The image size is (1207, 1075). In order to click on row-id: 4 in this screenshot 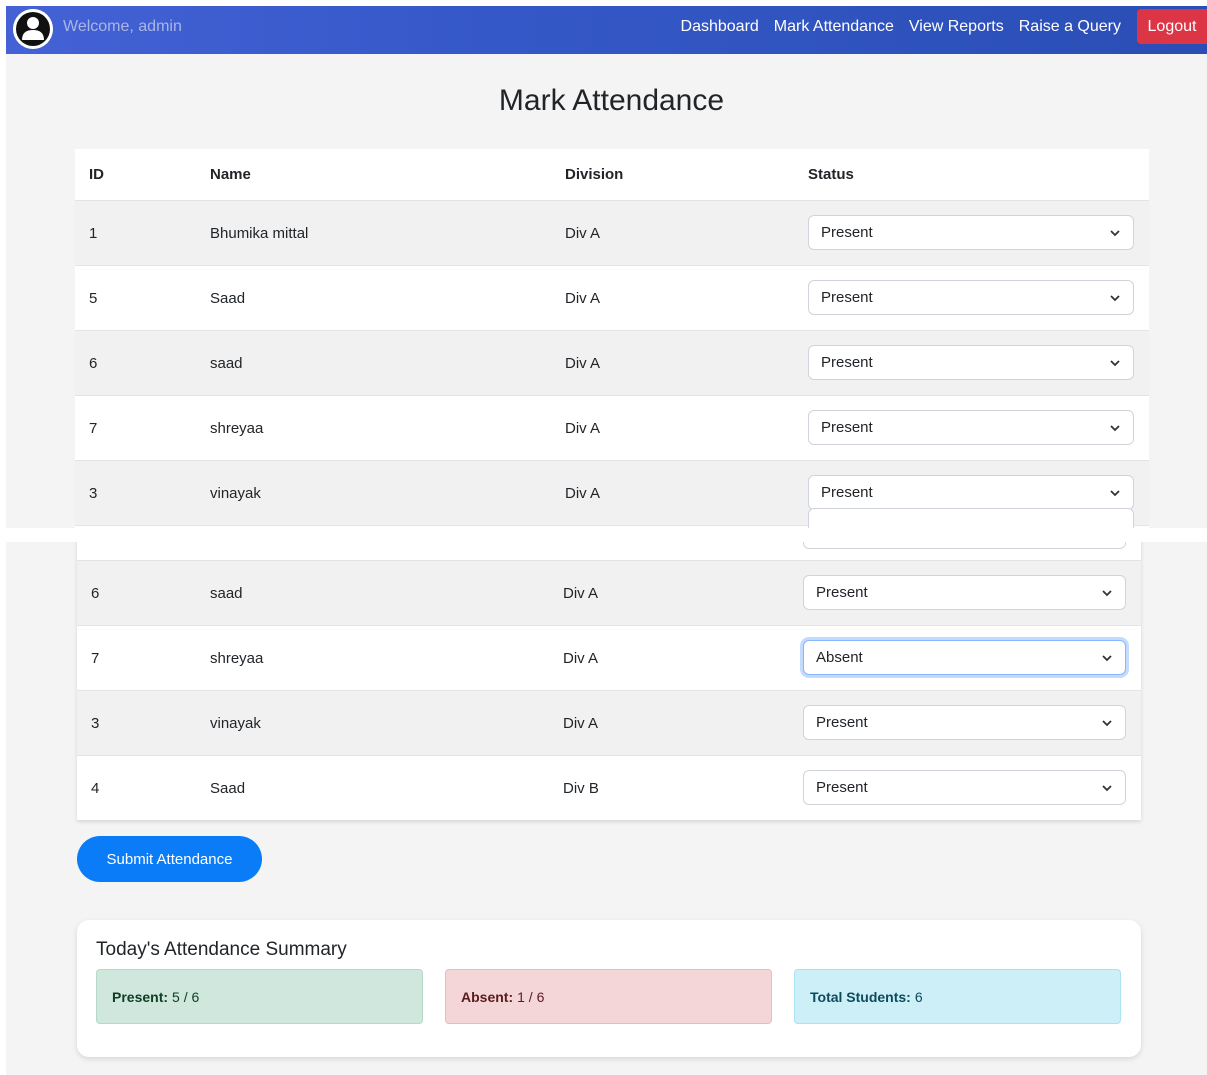, I will do `click(95, 788)`.